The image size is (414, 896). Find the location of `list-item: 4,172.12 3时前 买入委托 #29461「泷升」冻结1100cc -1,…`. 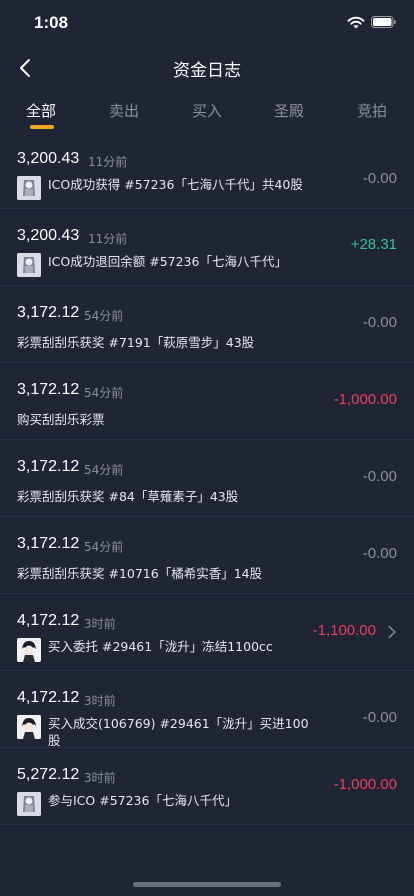

list-item: 4,172.12 3时前 买入委托 #29461「泷升」冻结1100cc -1,… is located at coordinates (207, 632).